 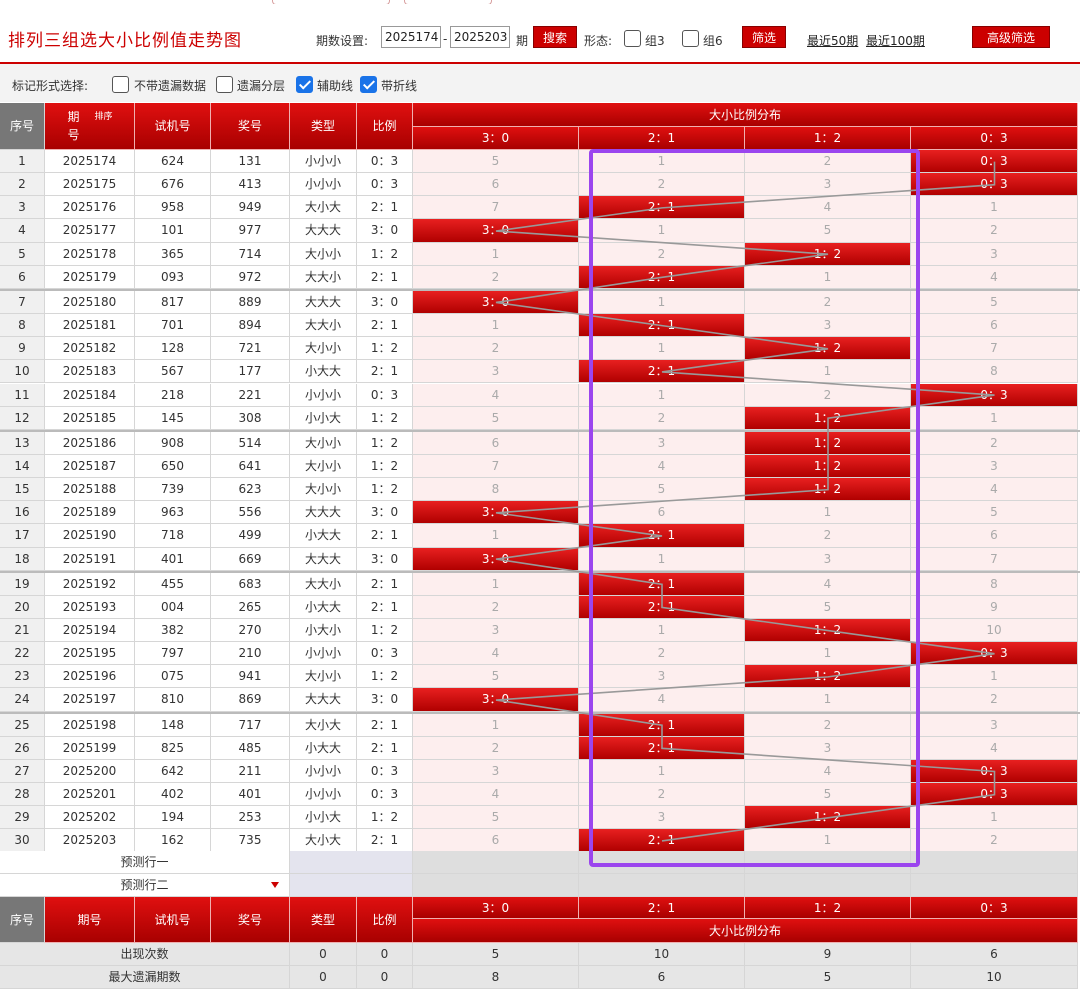 What do you see at coordinates (496, 700) in the screenshot?
I see `dist-hit-cell: 3：0` at bounding box center [496, 700].